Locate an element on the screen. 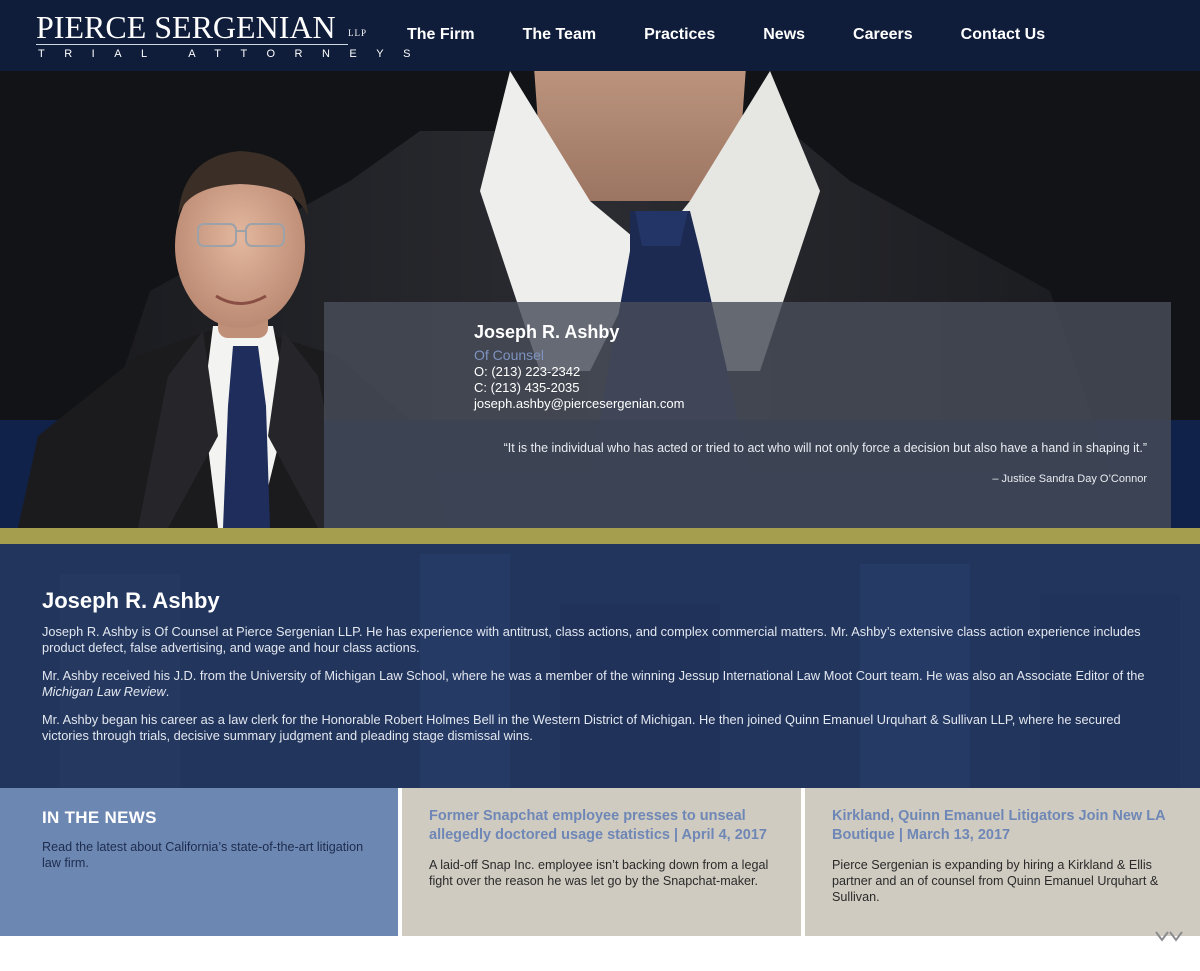 The height and width of the screenshot is (971, 1200). scroll-chevron-icon is located at coordinates (1169, 936).